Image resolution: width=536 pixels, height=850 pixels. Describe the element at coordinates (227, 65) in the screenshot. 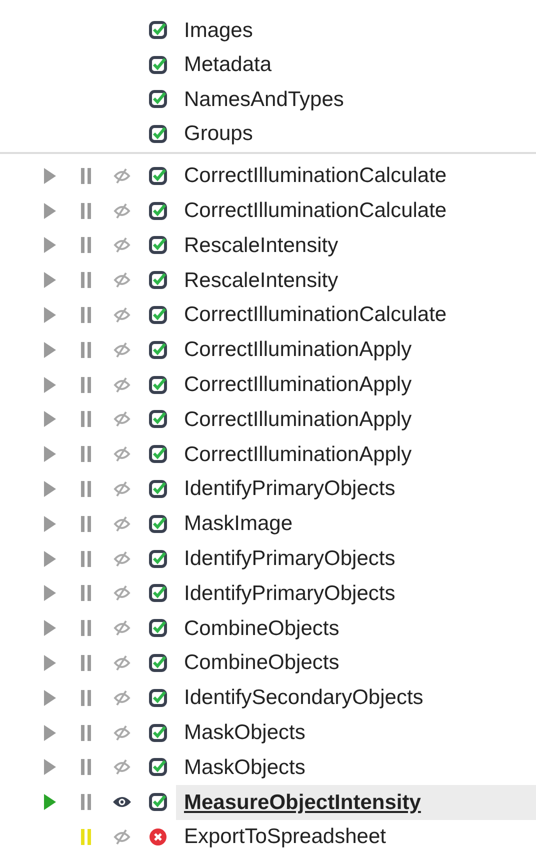

I see `module-name: Metadata` at that location.